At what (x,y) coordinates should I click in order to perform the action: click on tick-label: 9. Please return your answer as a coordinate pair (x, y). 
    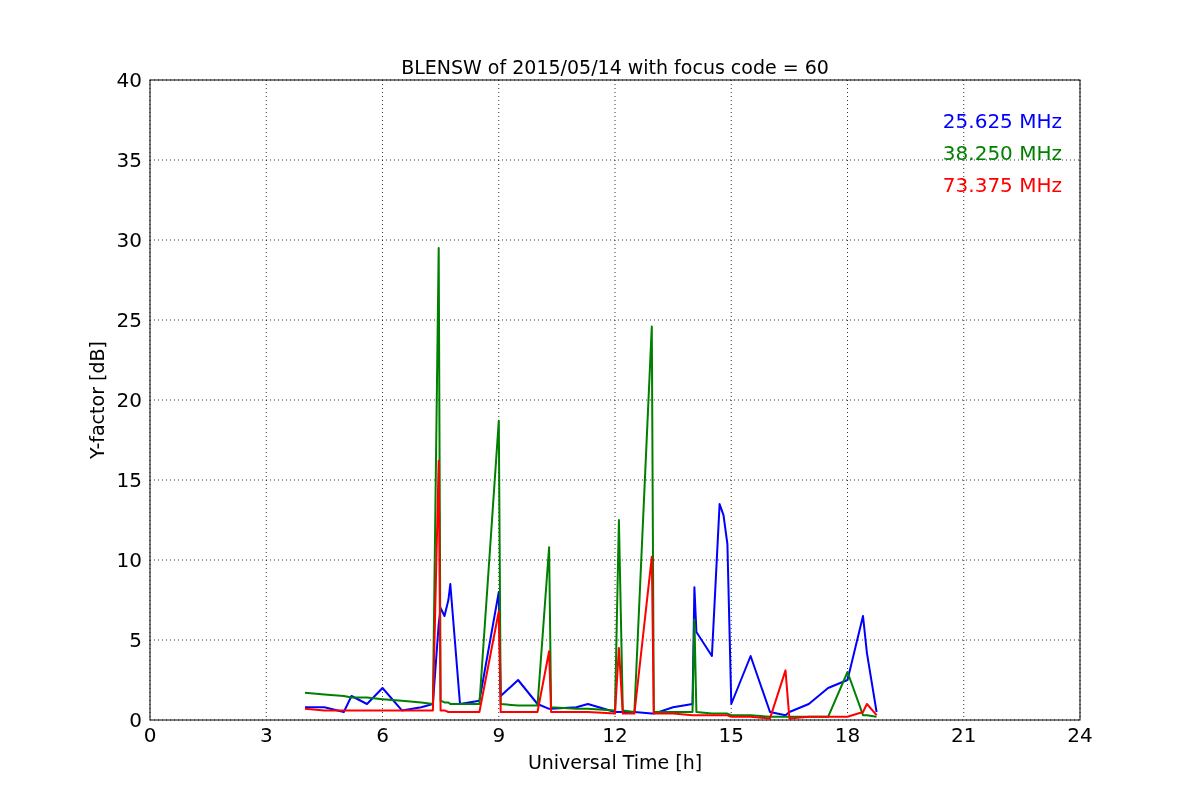
    Looking at the image, I should click on (499, 735).